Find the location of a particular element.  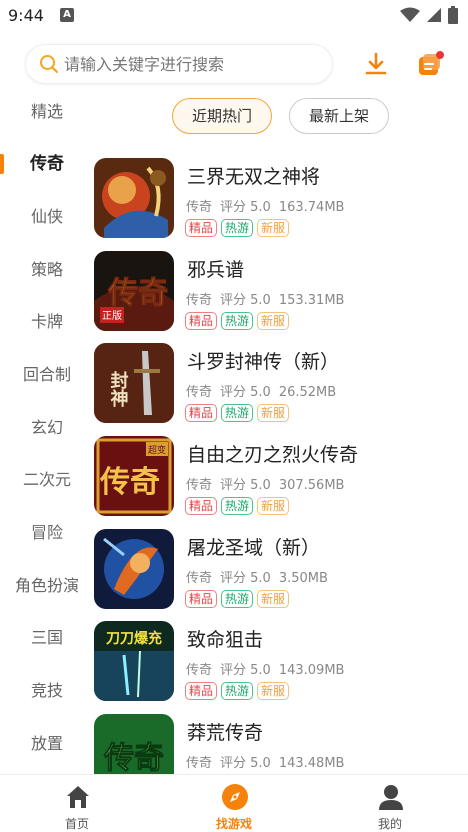

sidebar-item: 仙侠 is located at coordinates (47, 217).